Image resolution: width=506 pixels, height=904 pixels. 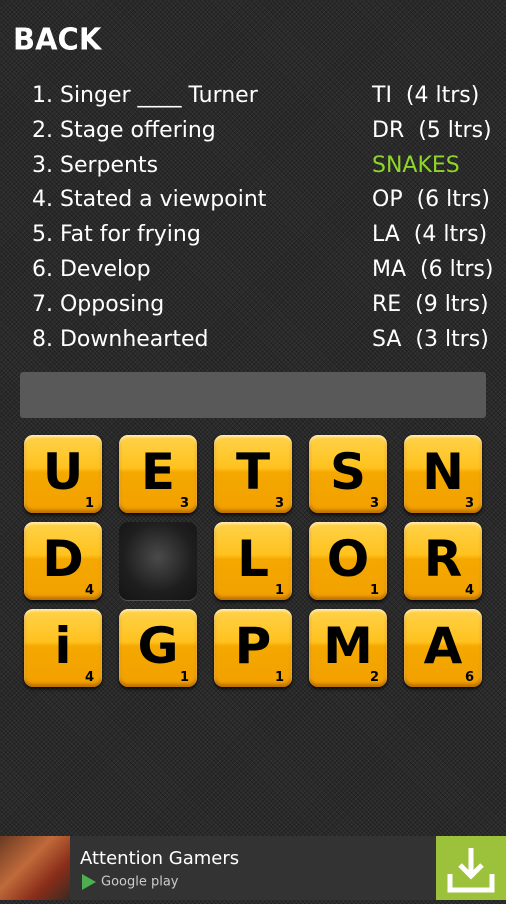 I want to click on letter-tile: i4, so click(x=63, y=648).